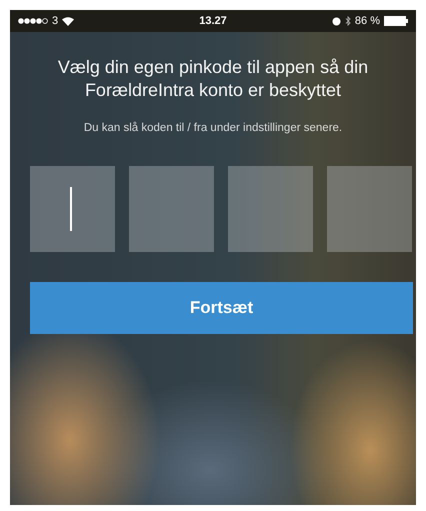 Image resolution: width=426 pixels, height=511 pixels. Describe the element at coordinates (221, 308) in the screenshot. I see `continue-button: Fortsæt` at that location.